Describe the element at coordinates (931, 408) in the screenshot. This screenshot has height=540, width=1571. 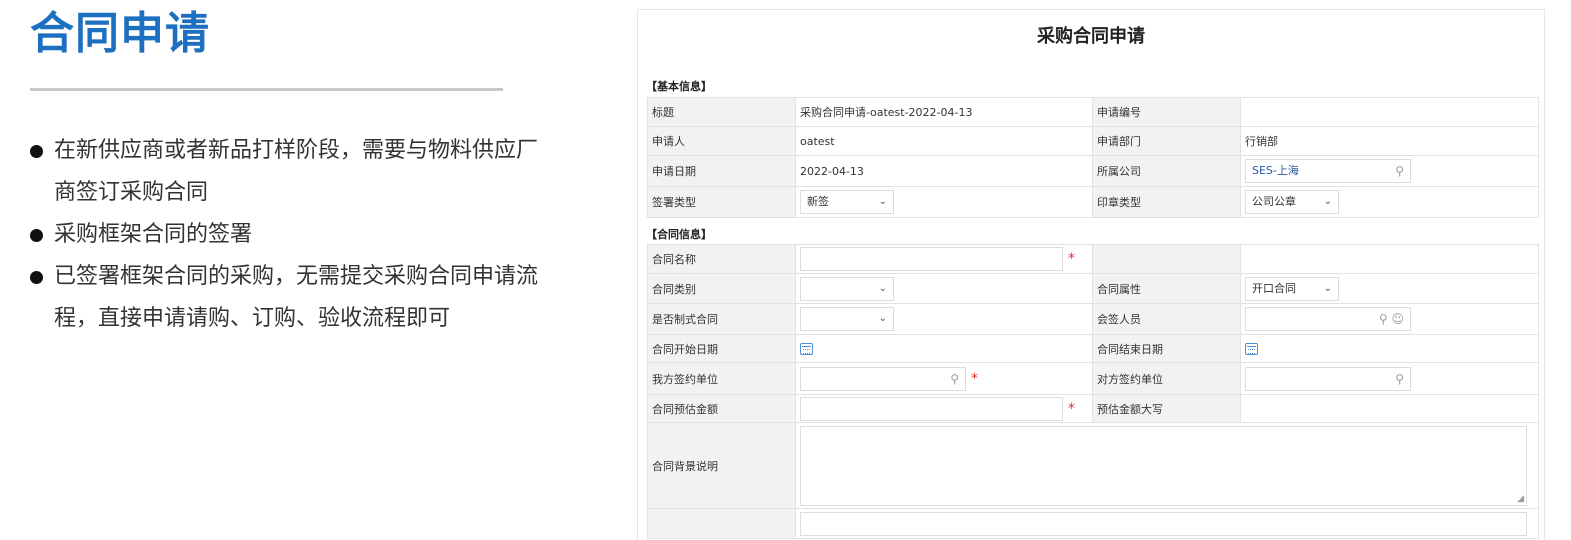
I see `amount-input` at that location.